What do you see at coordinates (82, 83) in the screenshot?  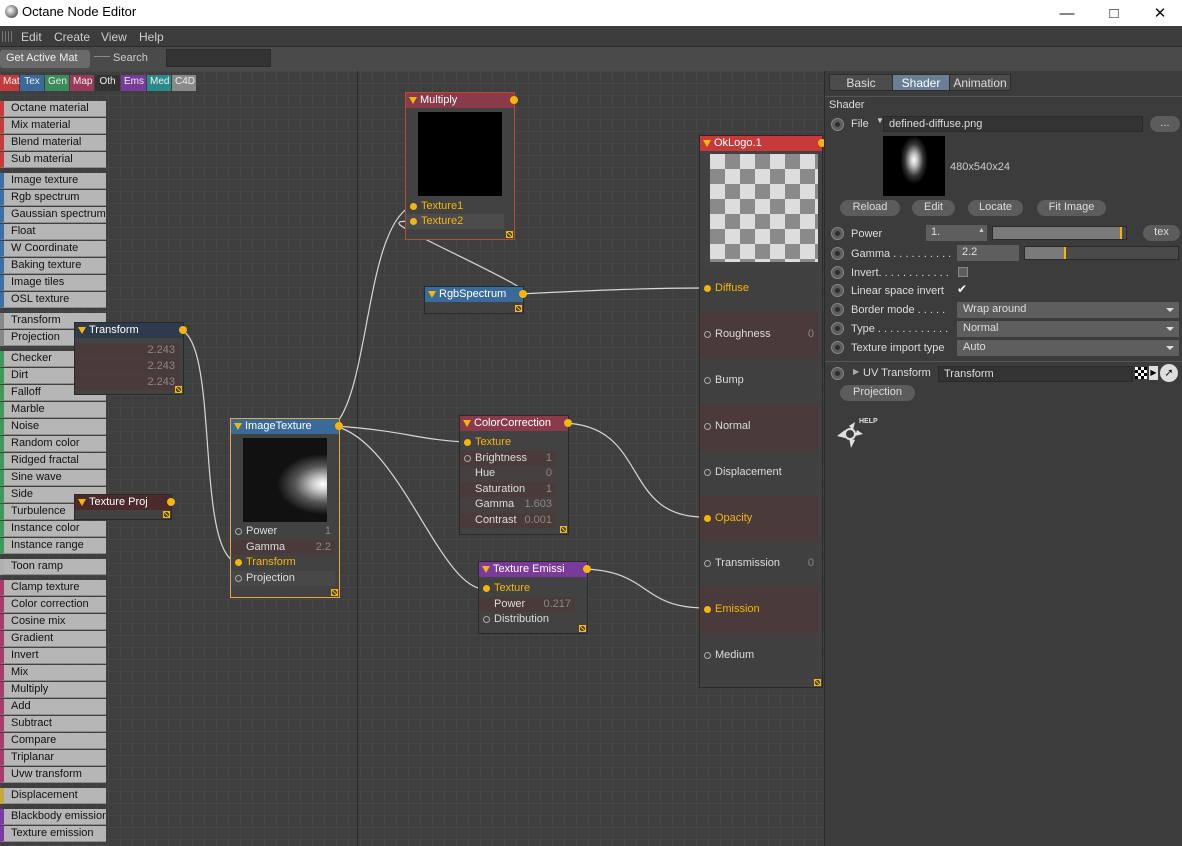 I see `category-tab-map: Map` at bounding box center [82, 83].